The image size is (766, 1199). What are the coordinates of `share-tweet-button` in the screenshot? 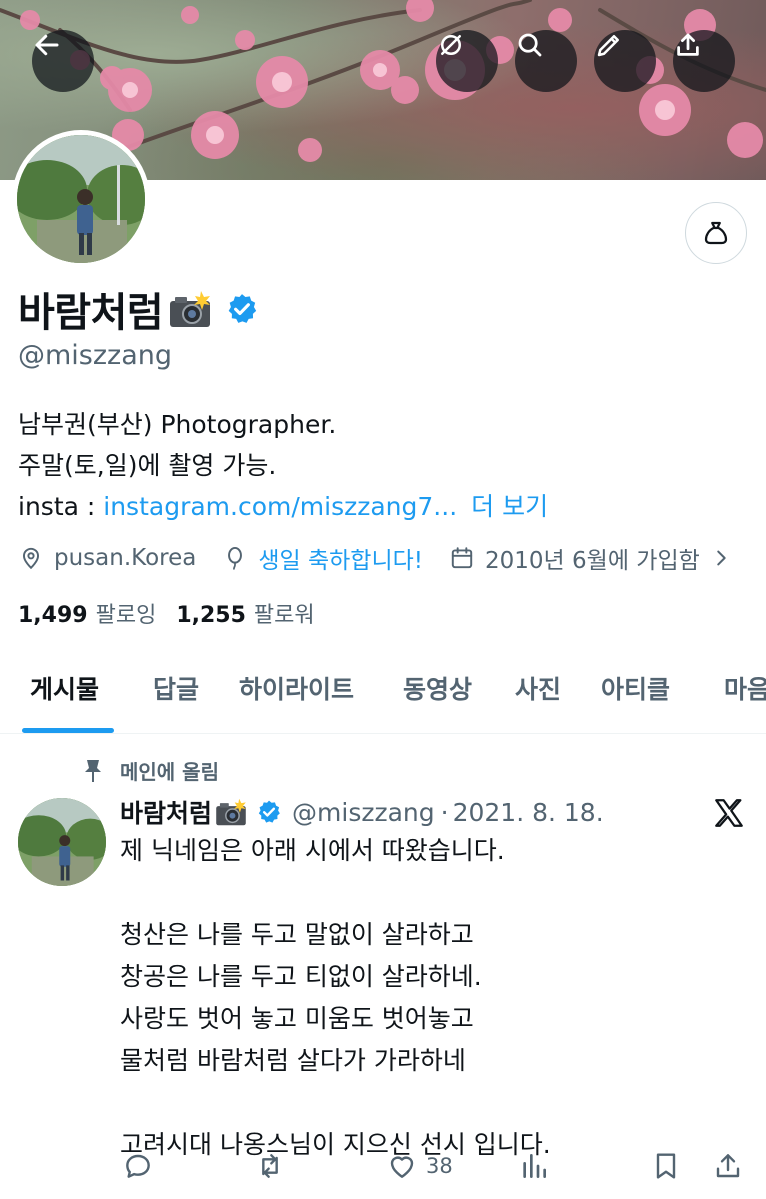 It's located at (728, 1166).